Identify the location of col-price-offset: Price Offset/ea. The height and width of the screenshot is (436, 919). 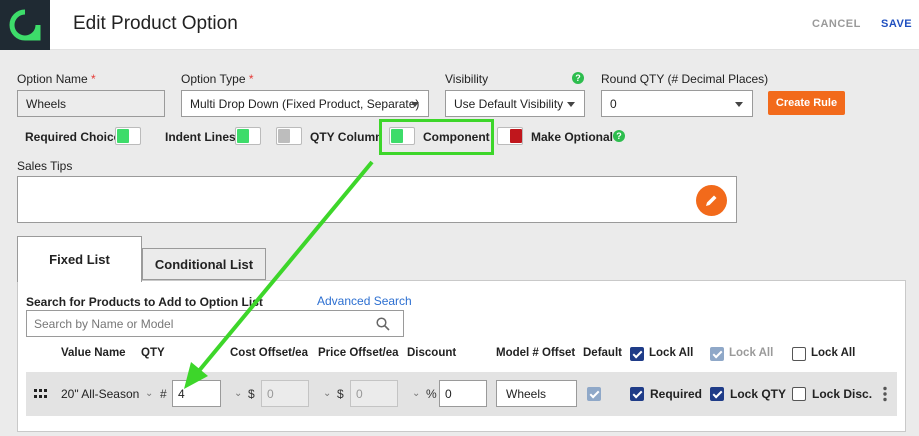
(358, 353).